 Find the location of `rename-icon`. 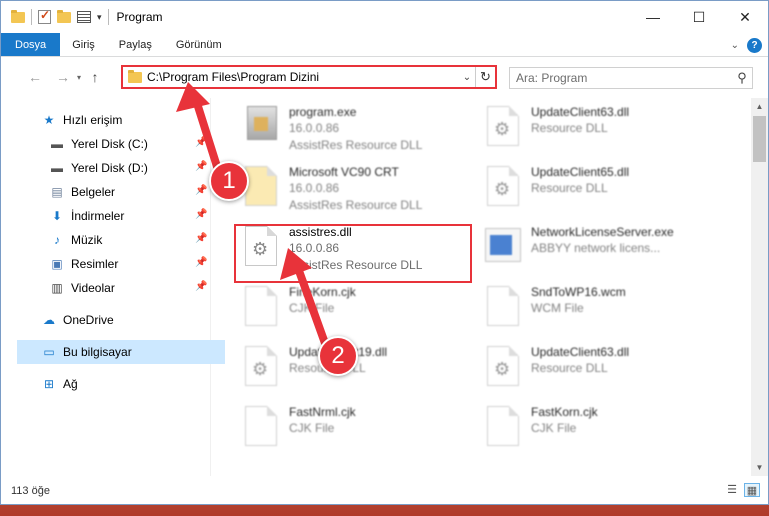

rename-icon is located at coordinates (84, 17).